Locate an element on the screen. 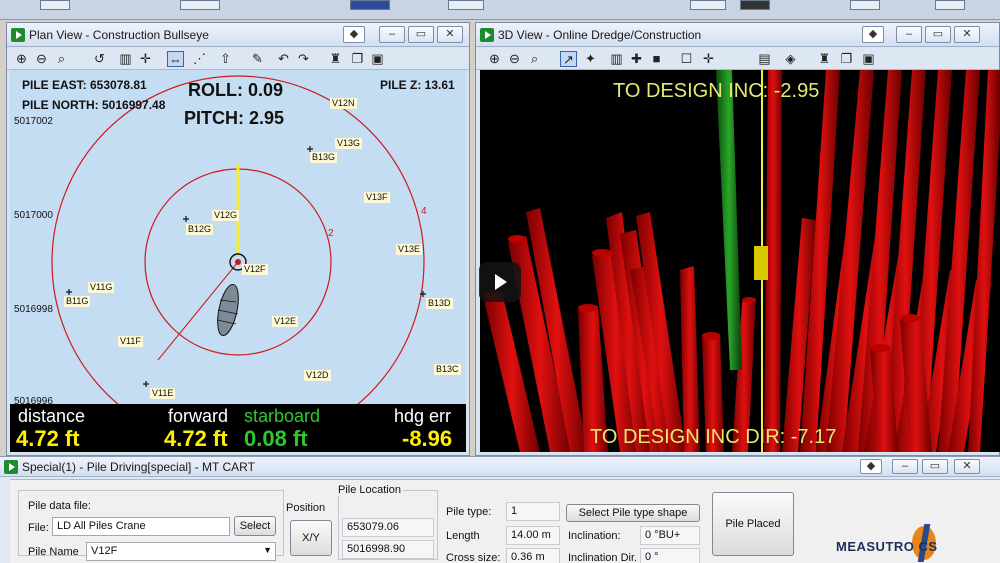 The height and width of the screenshot is (563, 1000). auto-track-icon: ⇔ is located at coordinates (175, 59).